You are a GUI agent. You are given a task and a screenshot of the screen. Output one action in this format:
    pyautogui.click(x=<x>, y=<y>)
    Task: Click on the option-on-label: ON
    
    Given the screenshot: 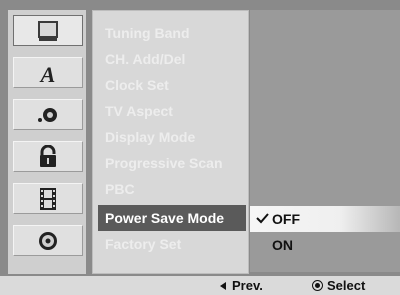 What is the action you would take?
    pyautogui.click(x=282, y=245)
    